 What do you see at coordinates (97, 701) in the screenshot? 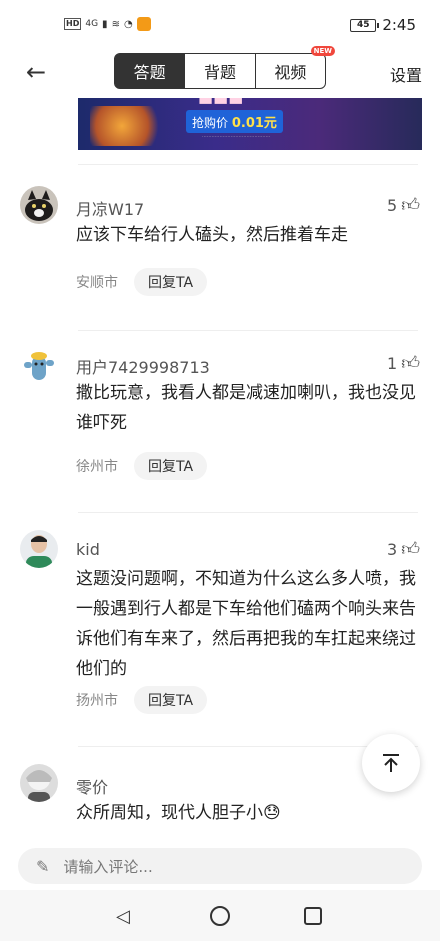
I see `comment-location: 扬州市` at bounding box center [97, 701].